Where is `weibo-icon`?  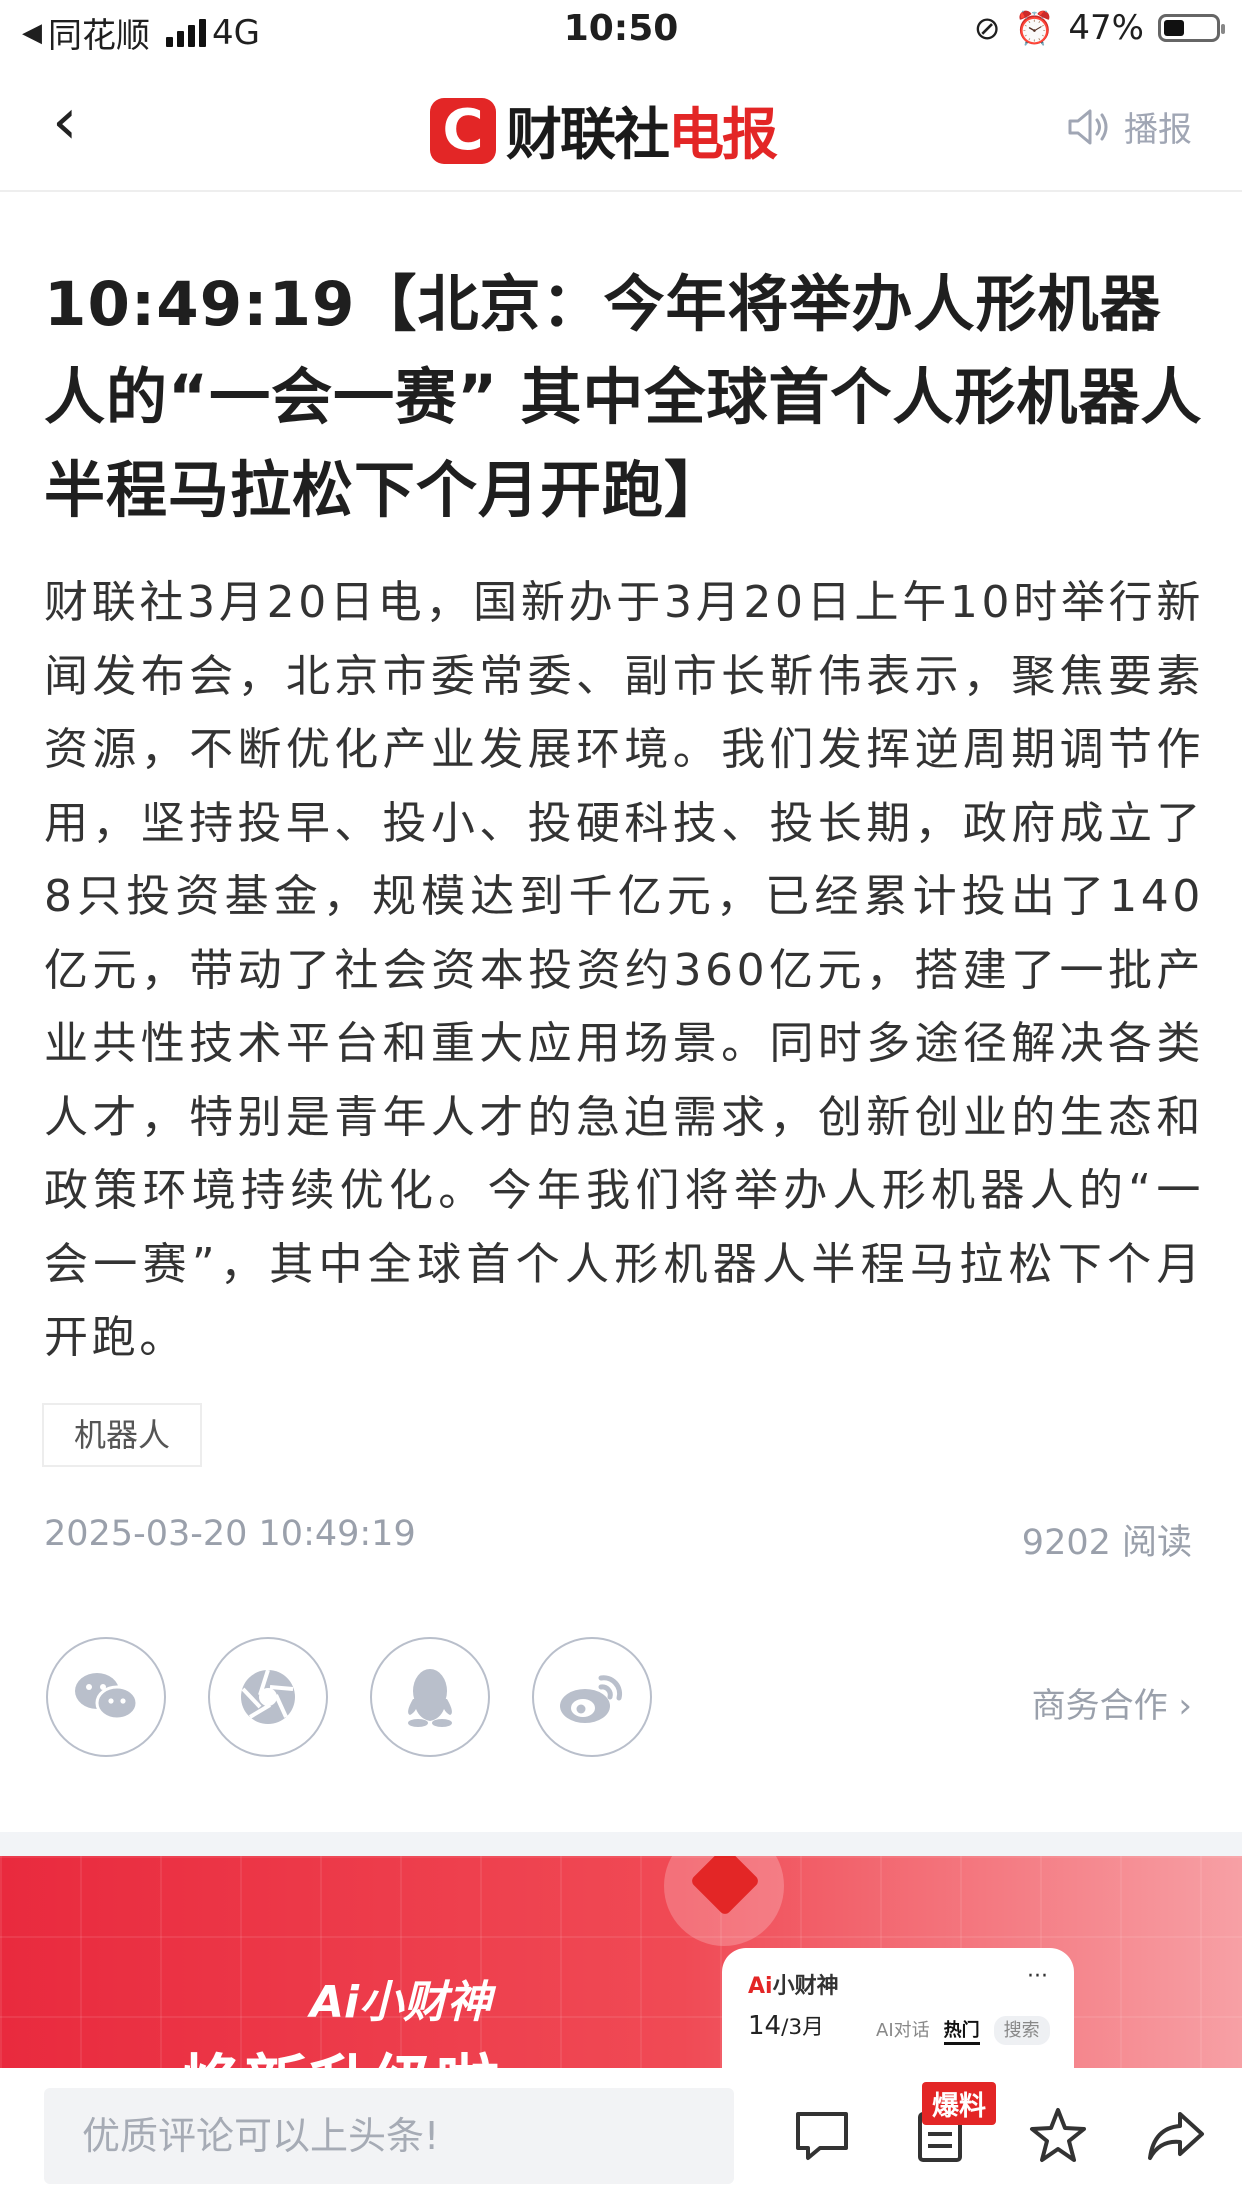
weibo-icon is located at coordinates (591, 1699).